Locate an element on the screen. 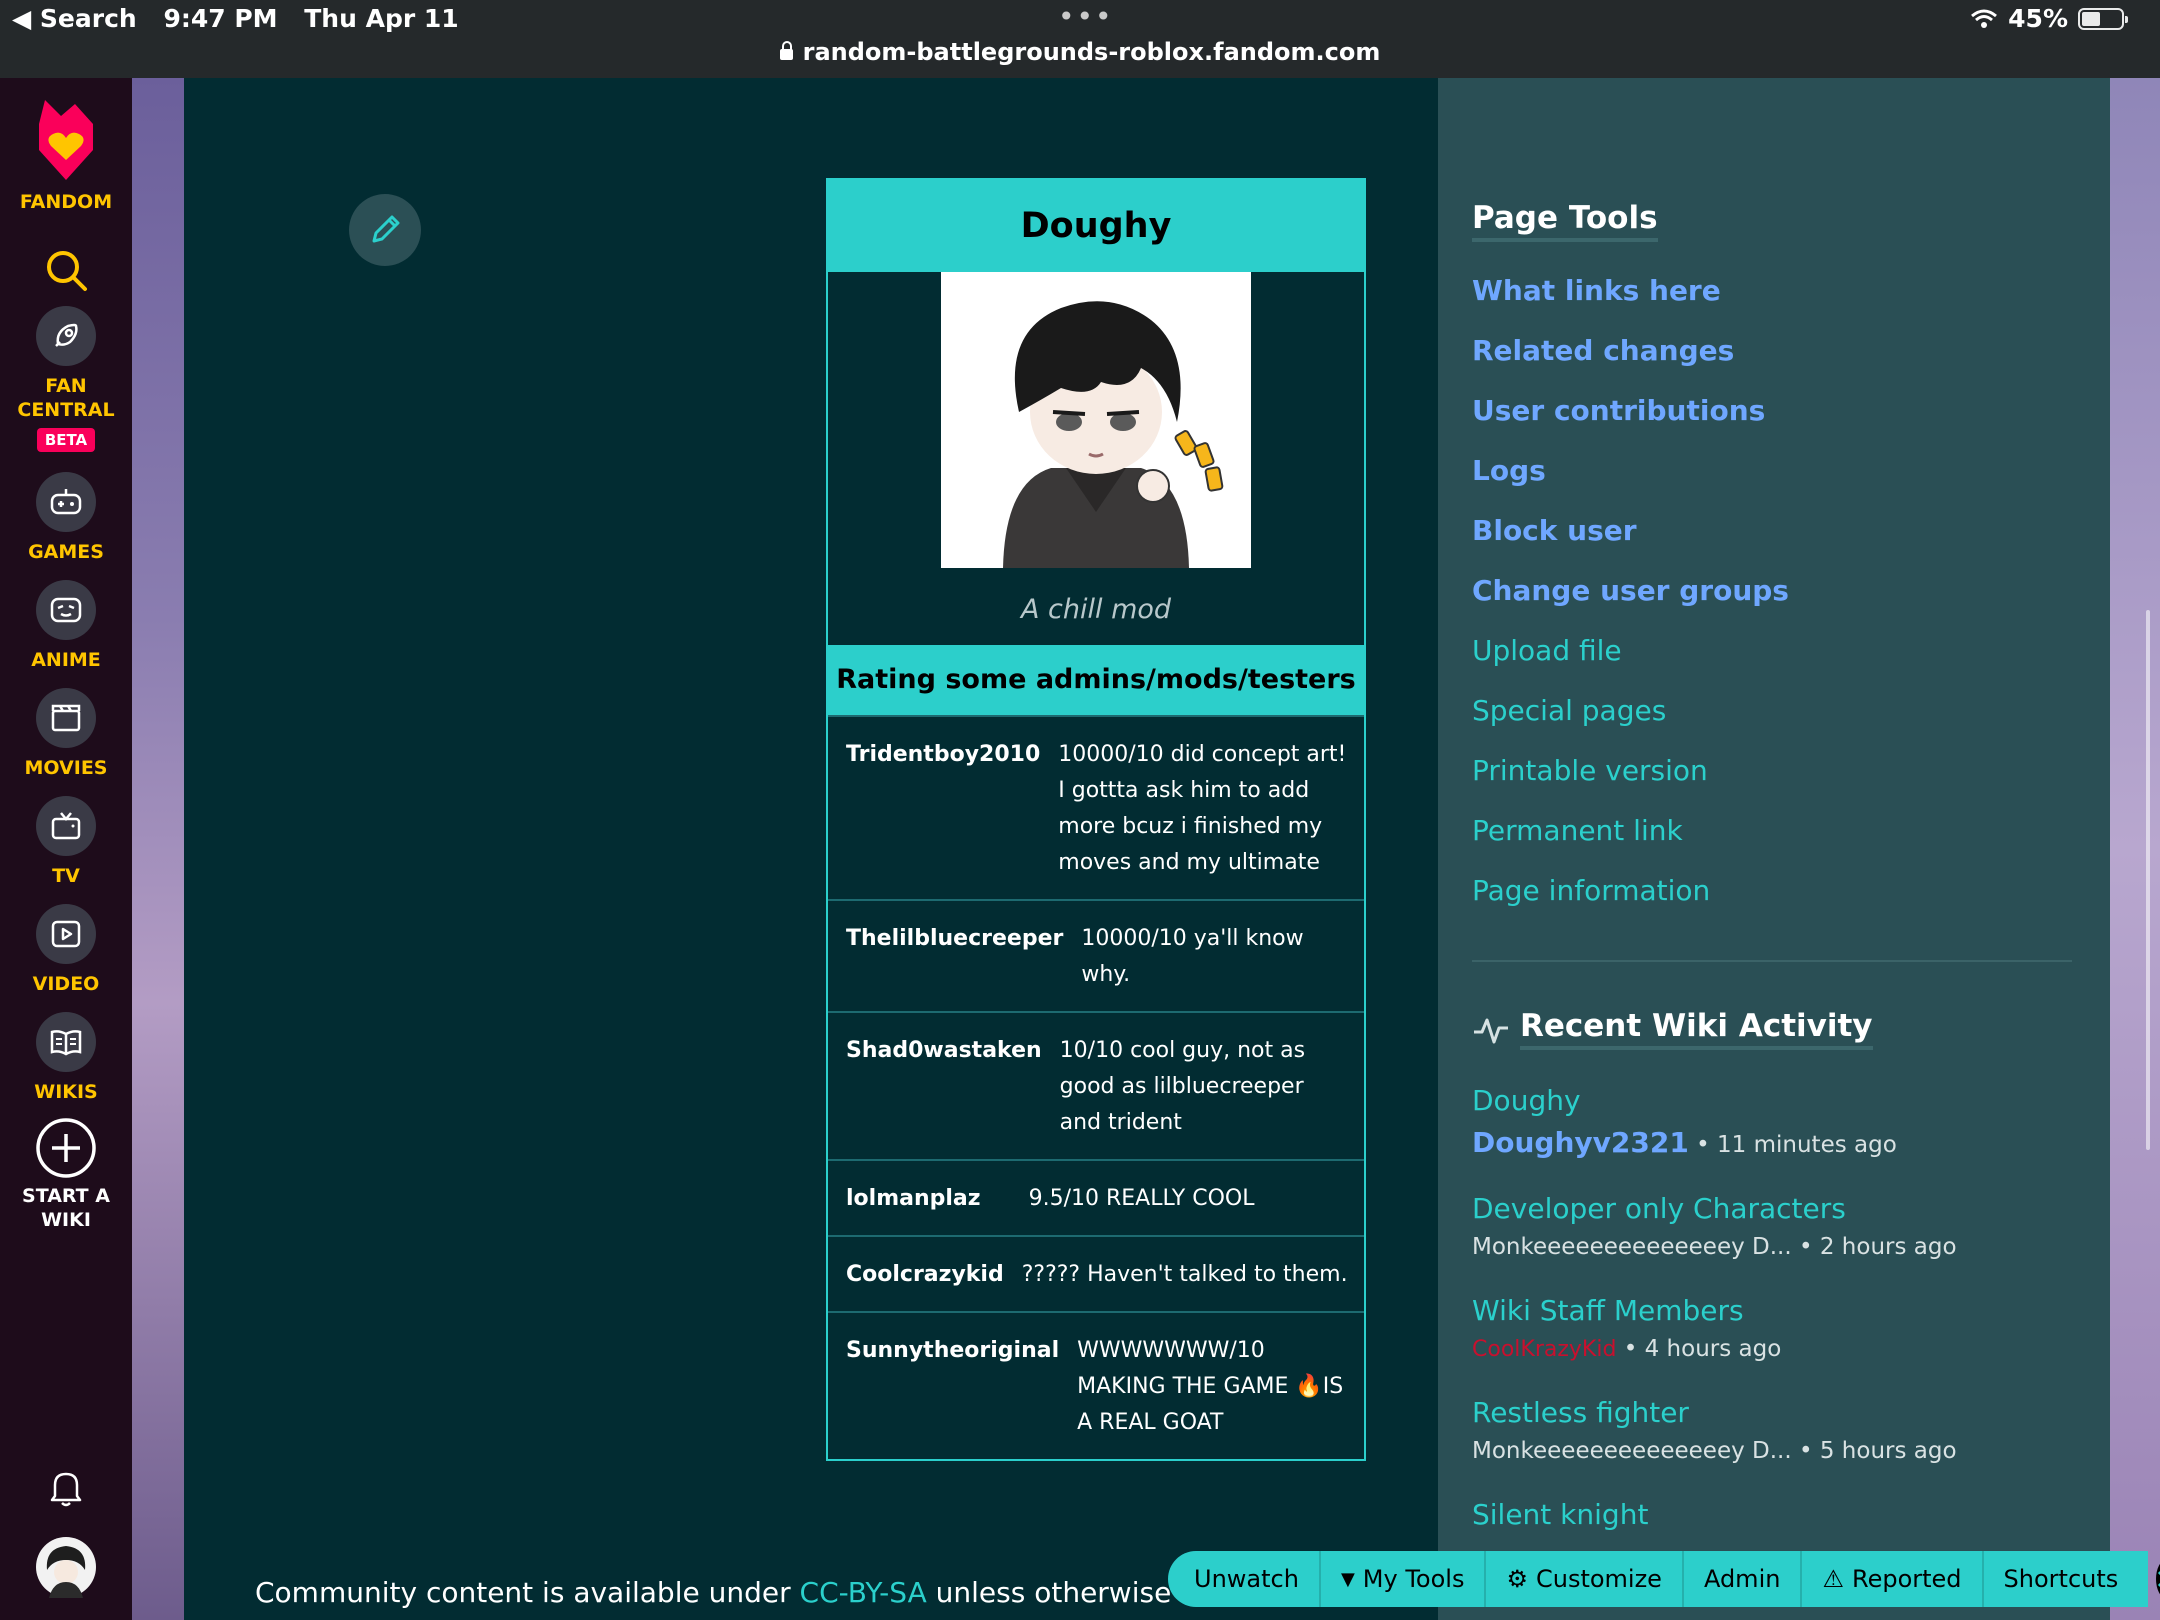 This screenshot has width=2160, height=1620. edit-button is located at coordinates (385, 230).